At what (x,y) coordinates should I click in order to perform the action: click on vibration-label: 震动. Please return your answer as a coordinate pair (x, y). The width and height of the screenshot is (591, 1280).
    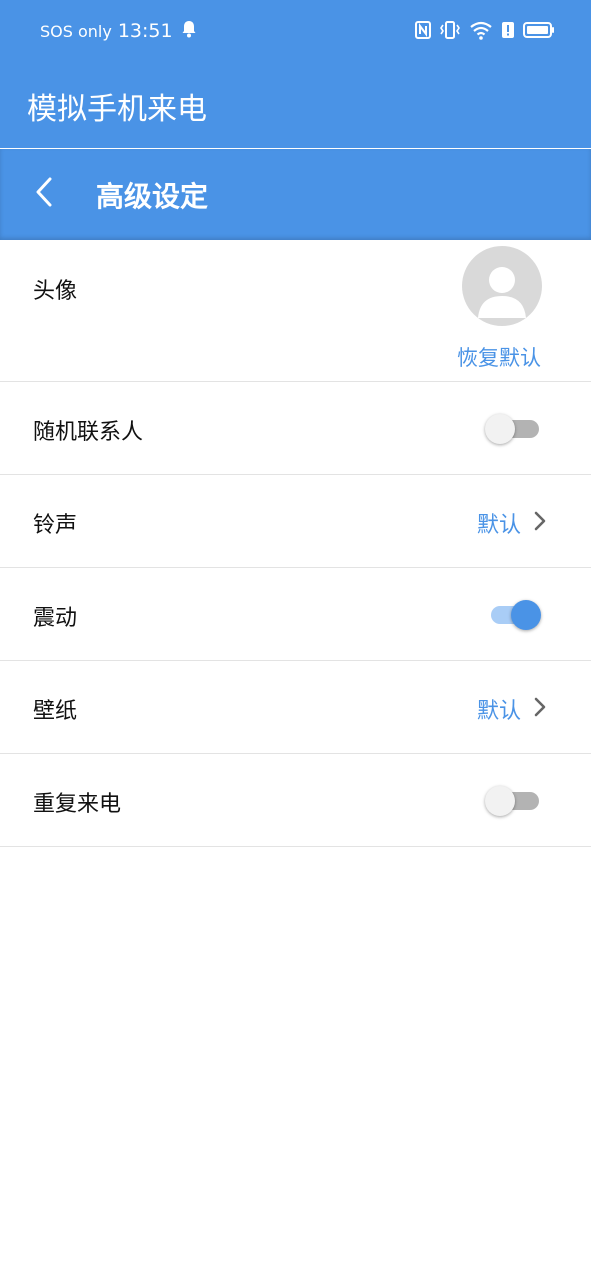
    Looking at the image, I should click on (55, 618).